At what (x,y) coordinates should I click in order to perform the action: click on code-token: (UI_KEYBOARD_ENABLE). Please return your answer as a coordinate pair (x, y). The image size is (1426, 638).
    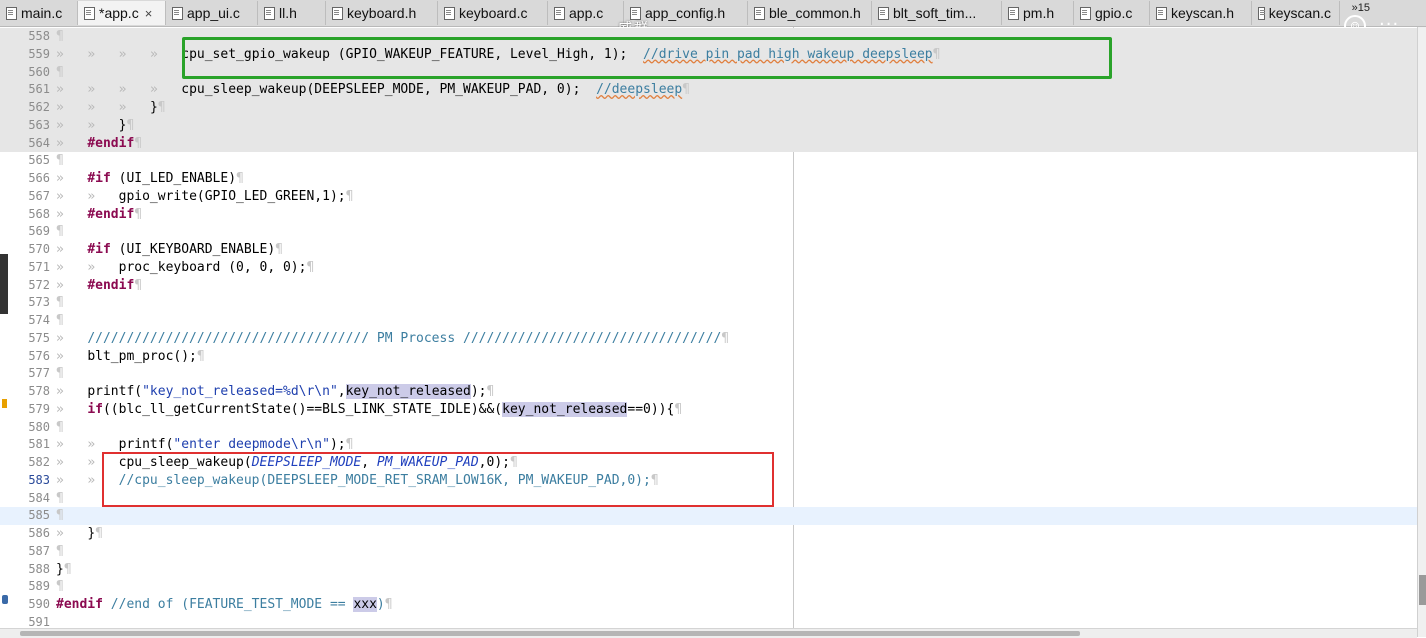
    Looking at the image, I should click on (197, 249).